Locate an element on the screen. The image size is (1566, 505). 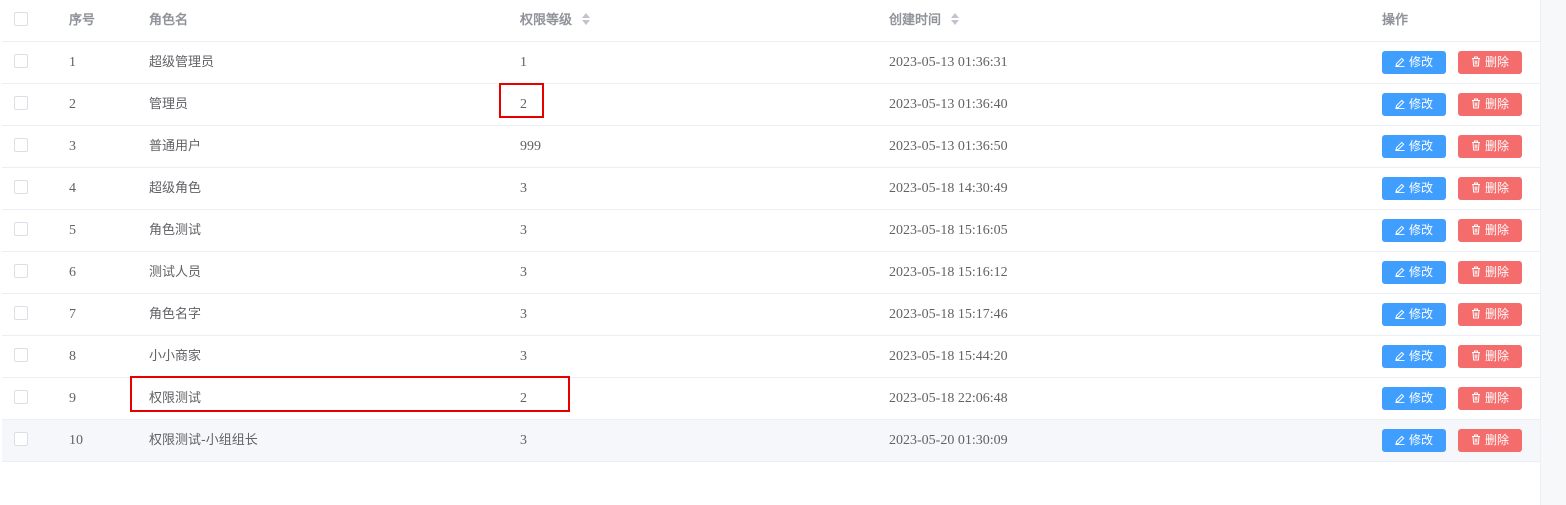
row-name: 普通用户 is located at coordinates (175, 146).